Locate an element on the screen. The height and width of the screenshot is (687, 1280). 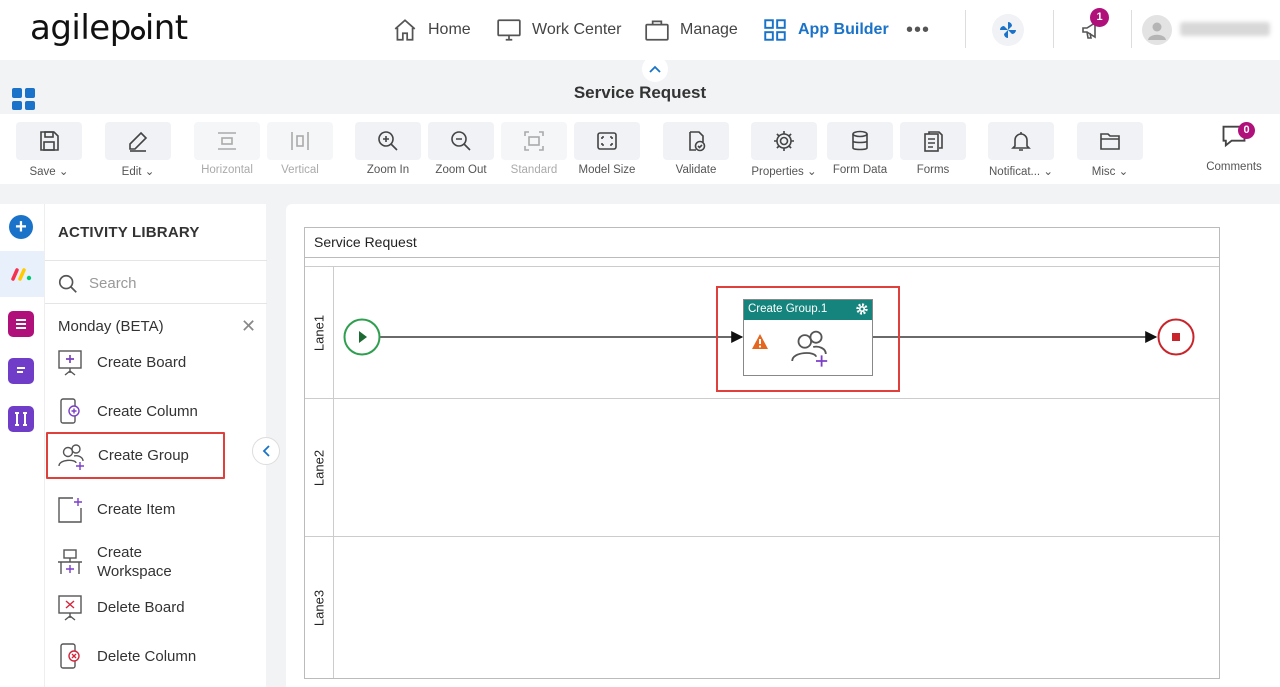
warning-icon is located at coordinates (760, 342).